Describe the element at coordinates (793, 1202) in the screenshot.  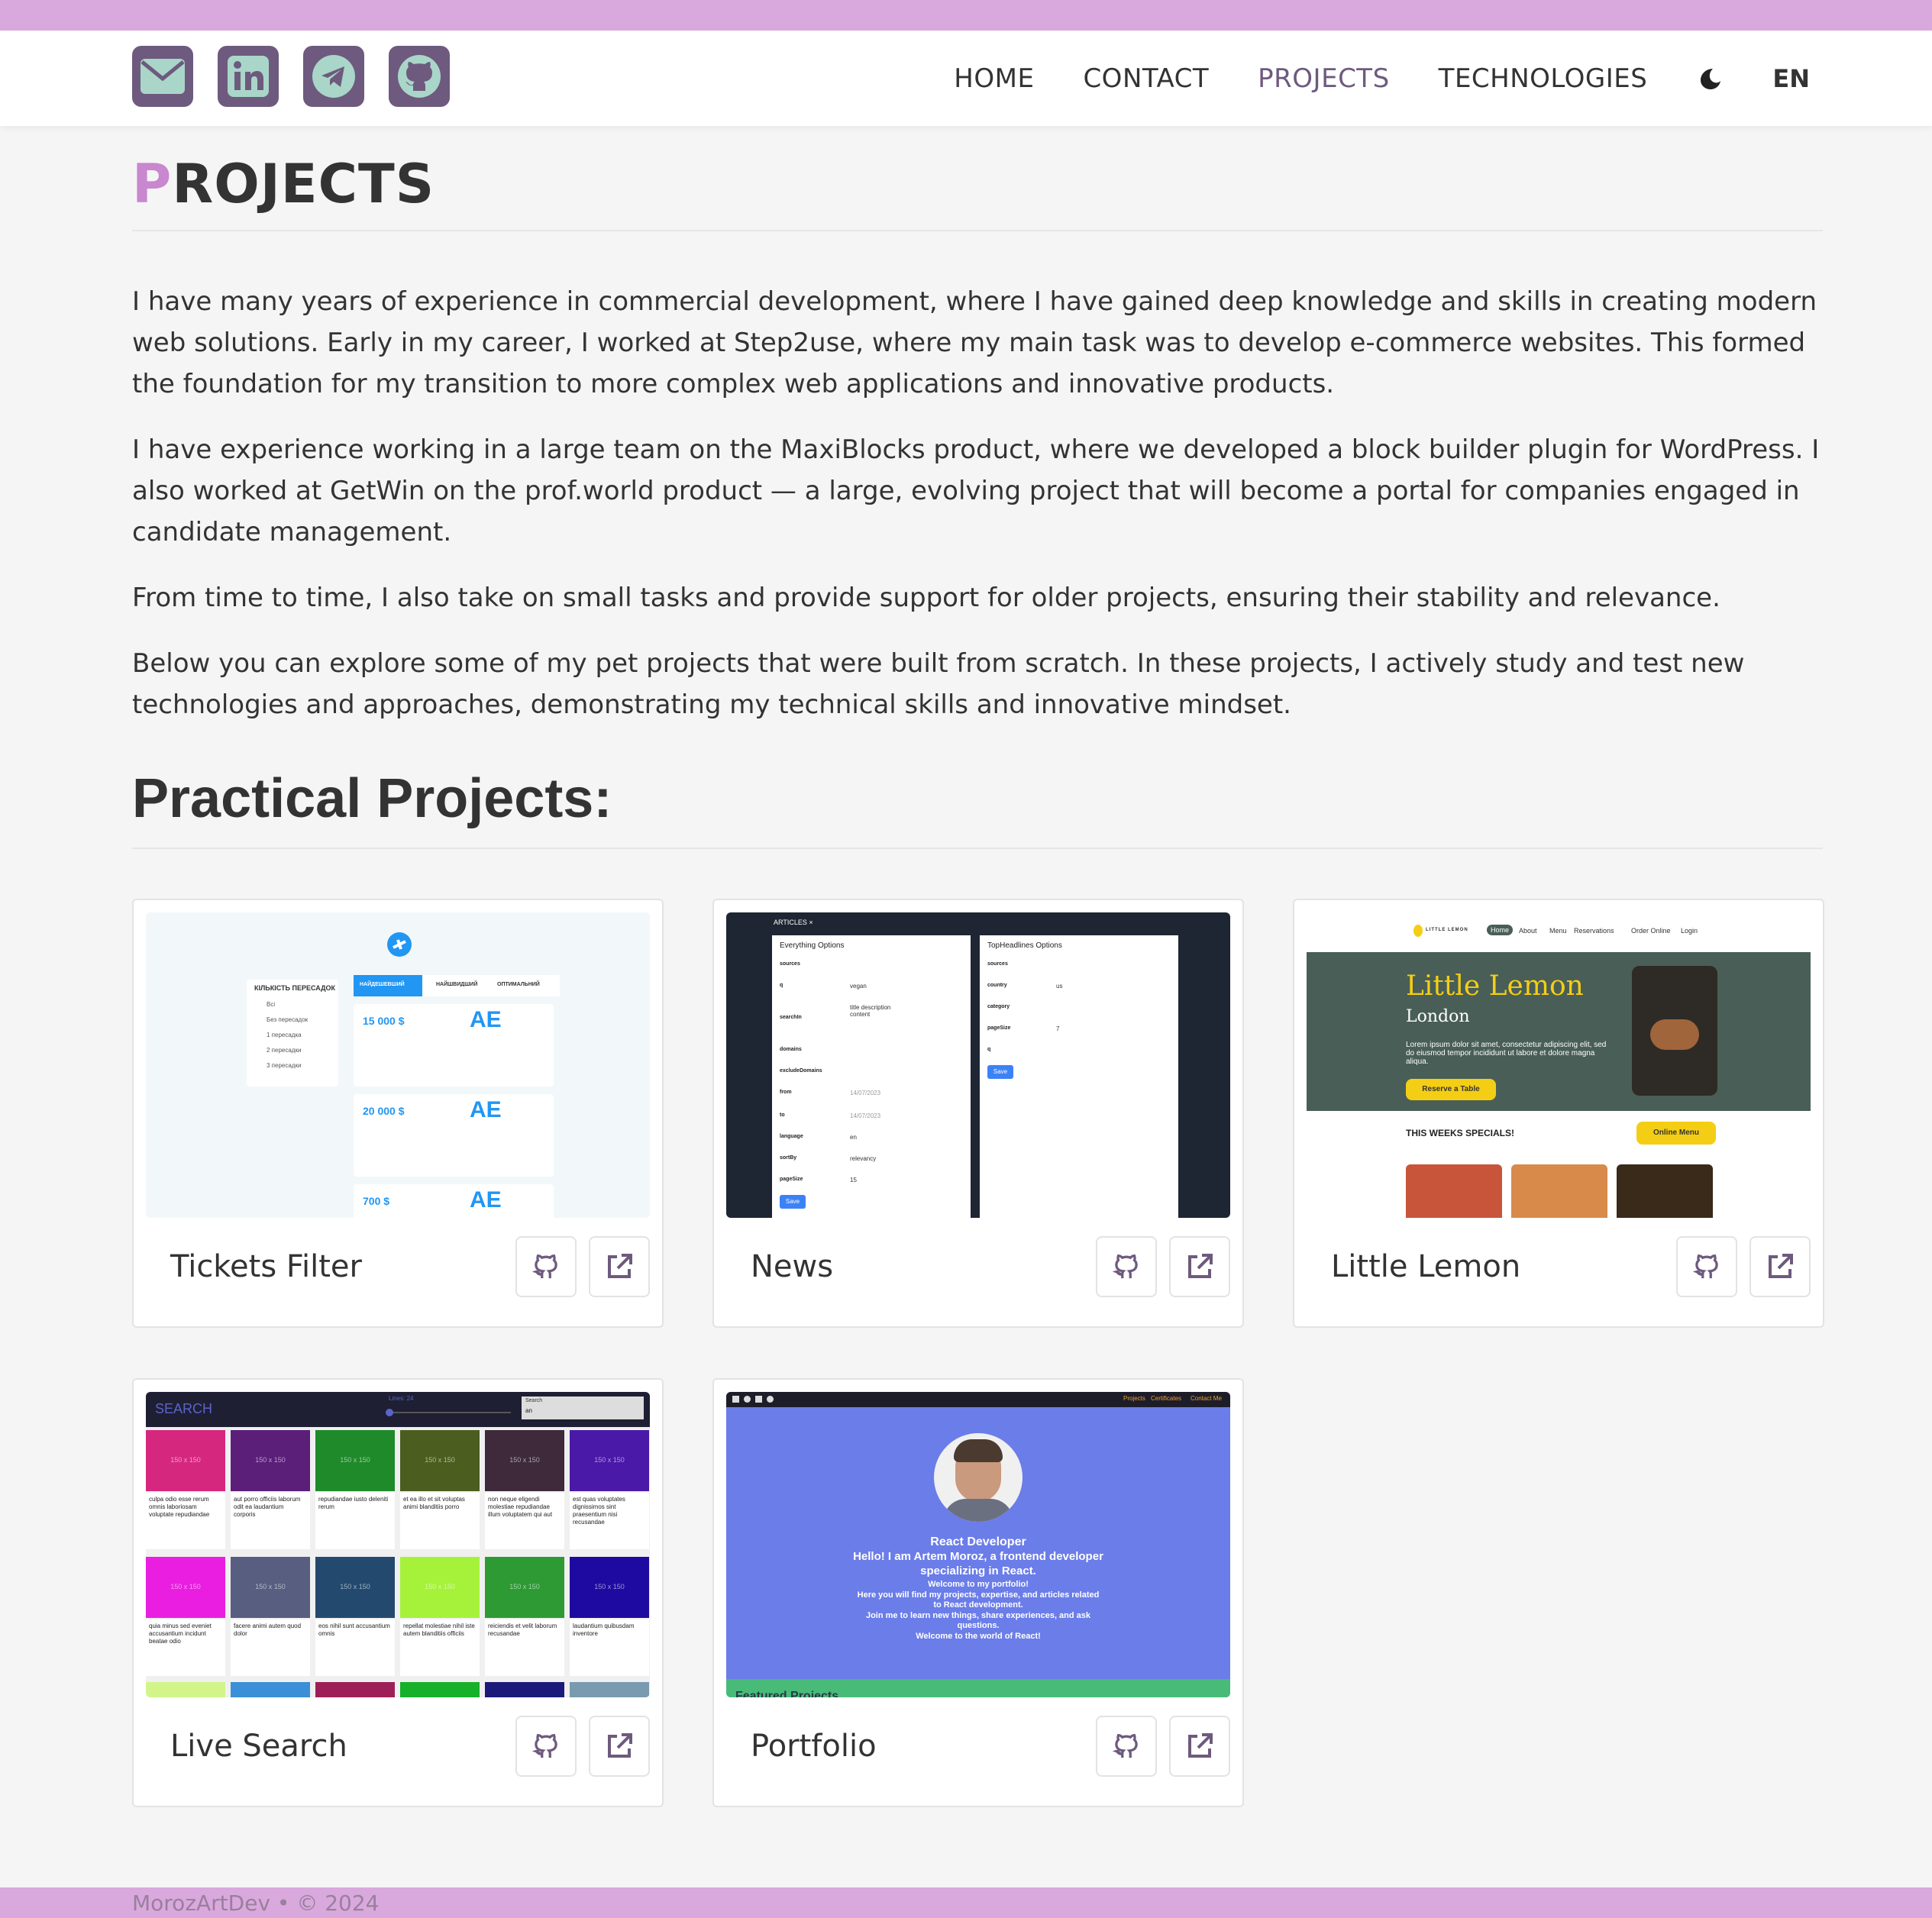
I see `news-save-button: Save` at that location.